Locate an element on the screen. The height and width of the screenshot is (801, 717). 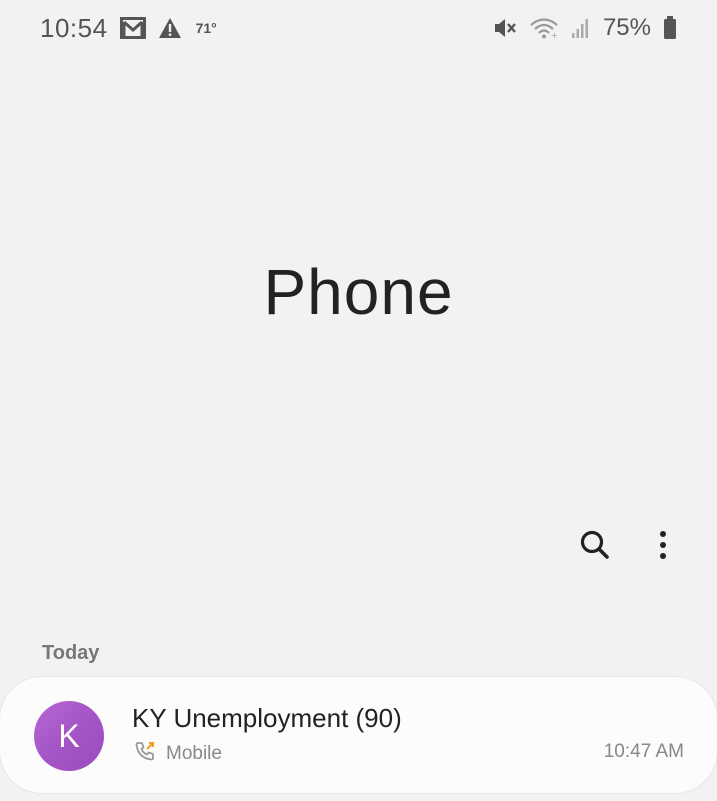
contact-name: KY Unemployment (90) is located at coordinates (267, 718).